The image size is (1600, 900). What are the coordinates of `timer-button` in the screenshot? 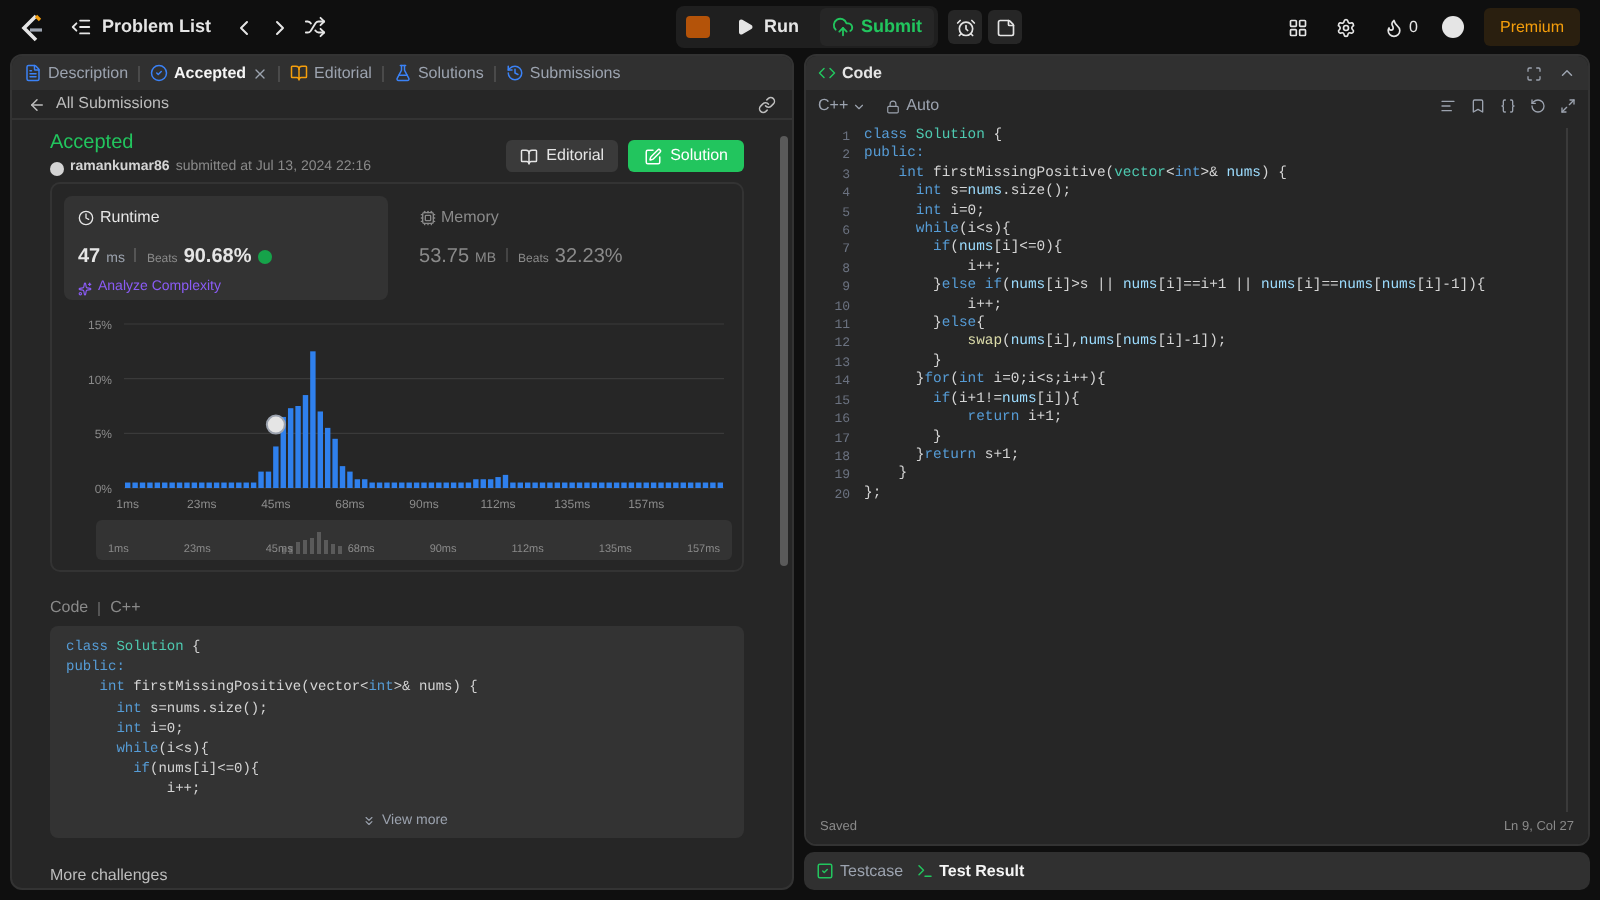 It's located at (965, 27).